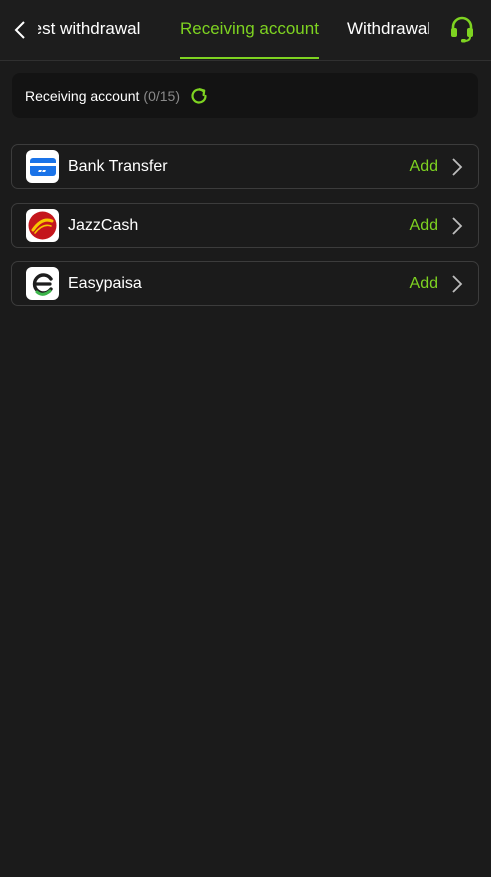 This screenshot has height=877, width=491. I want to click on list-item-easypaisa: Easypaisa Add, so click(245, 283).